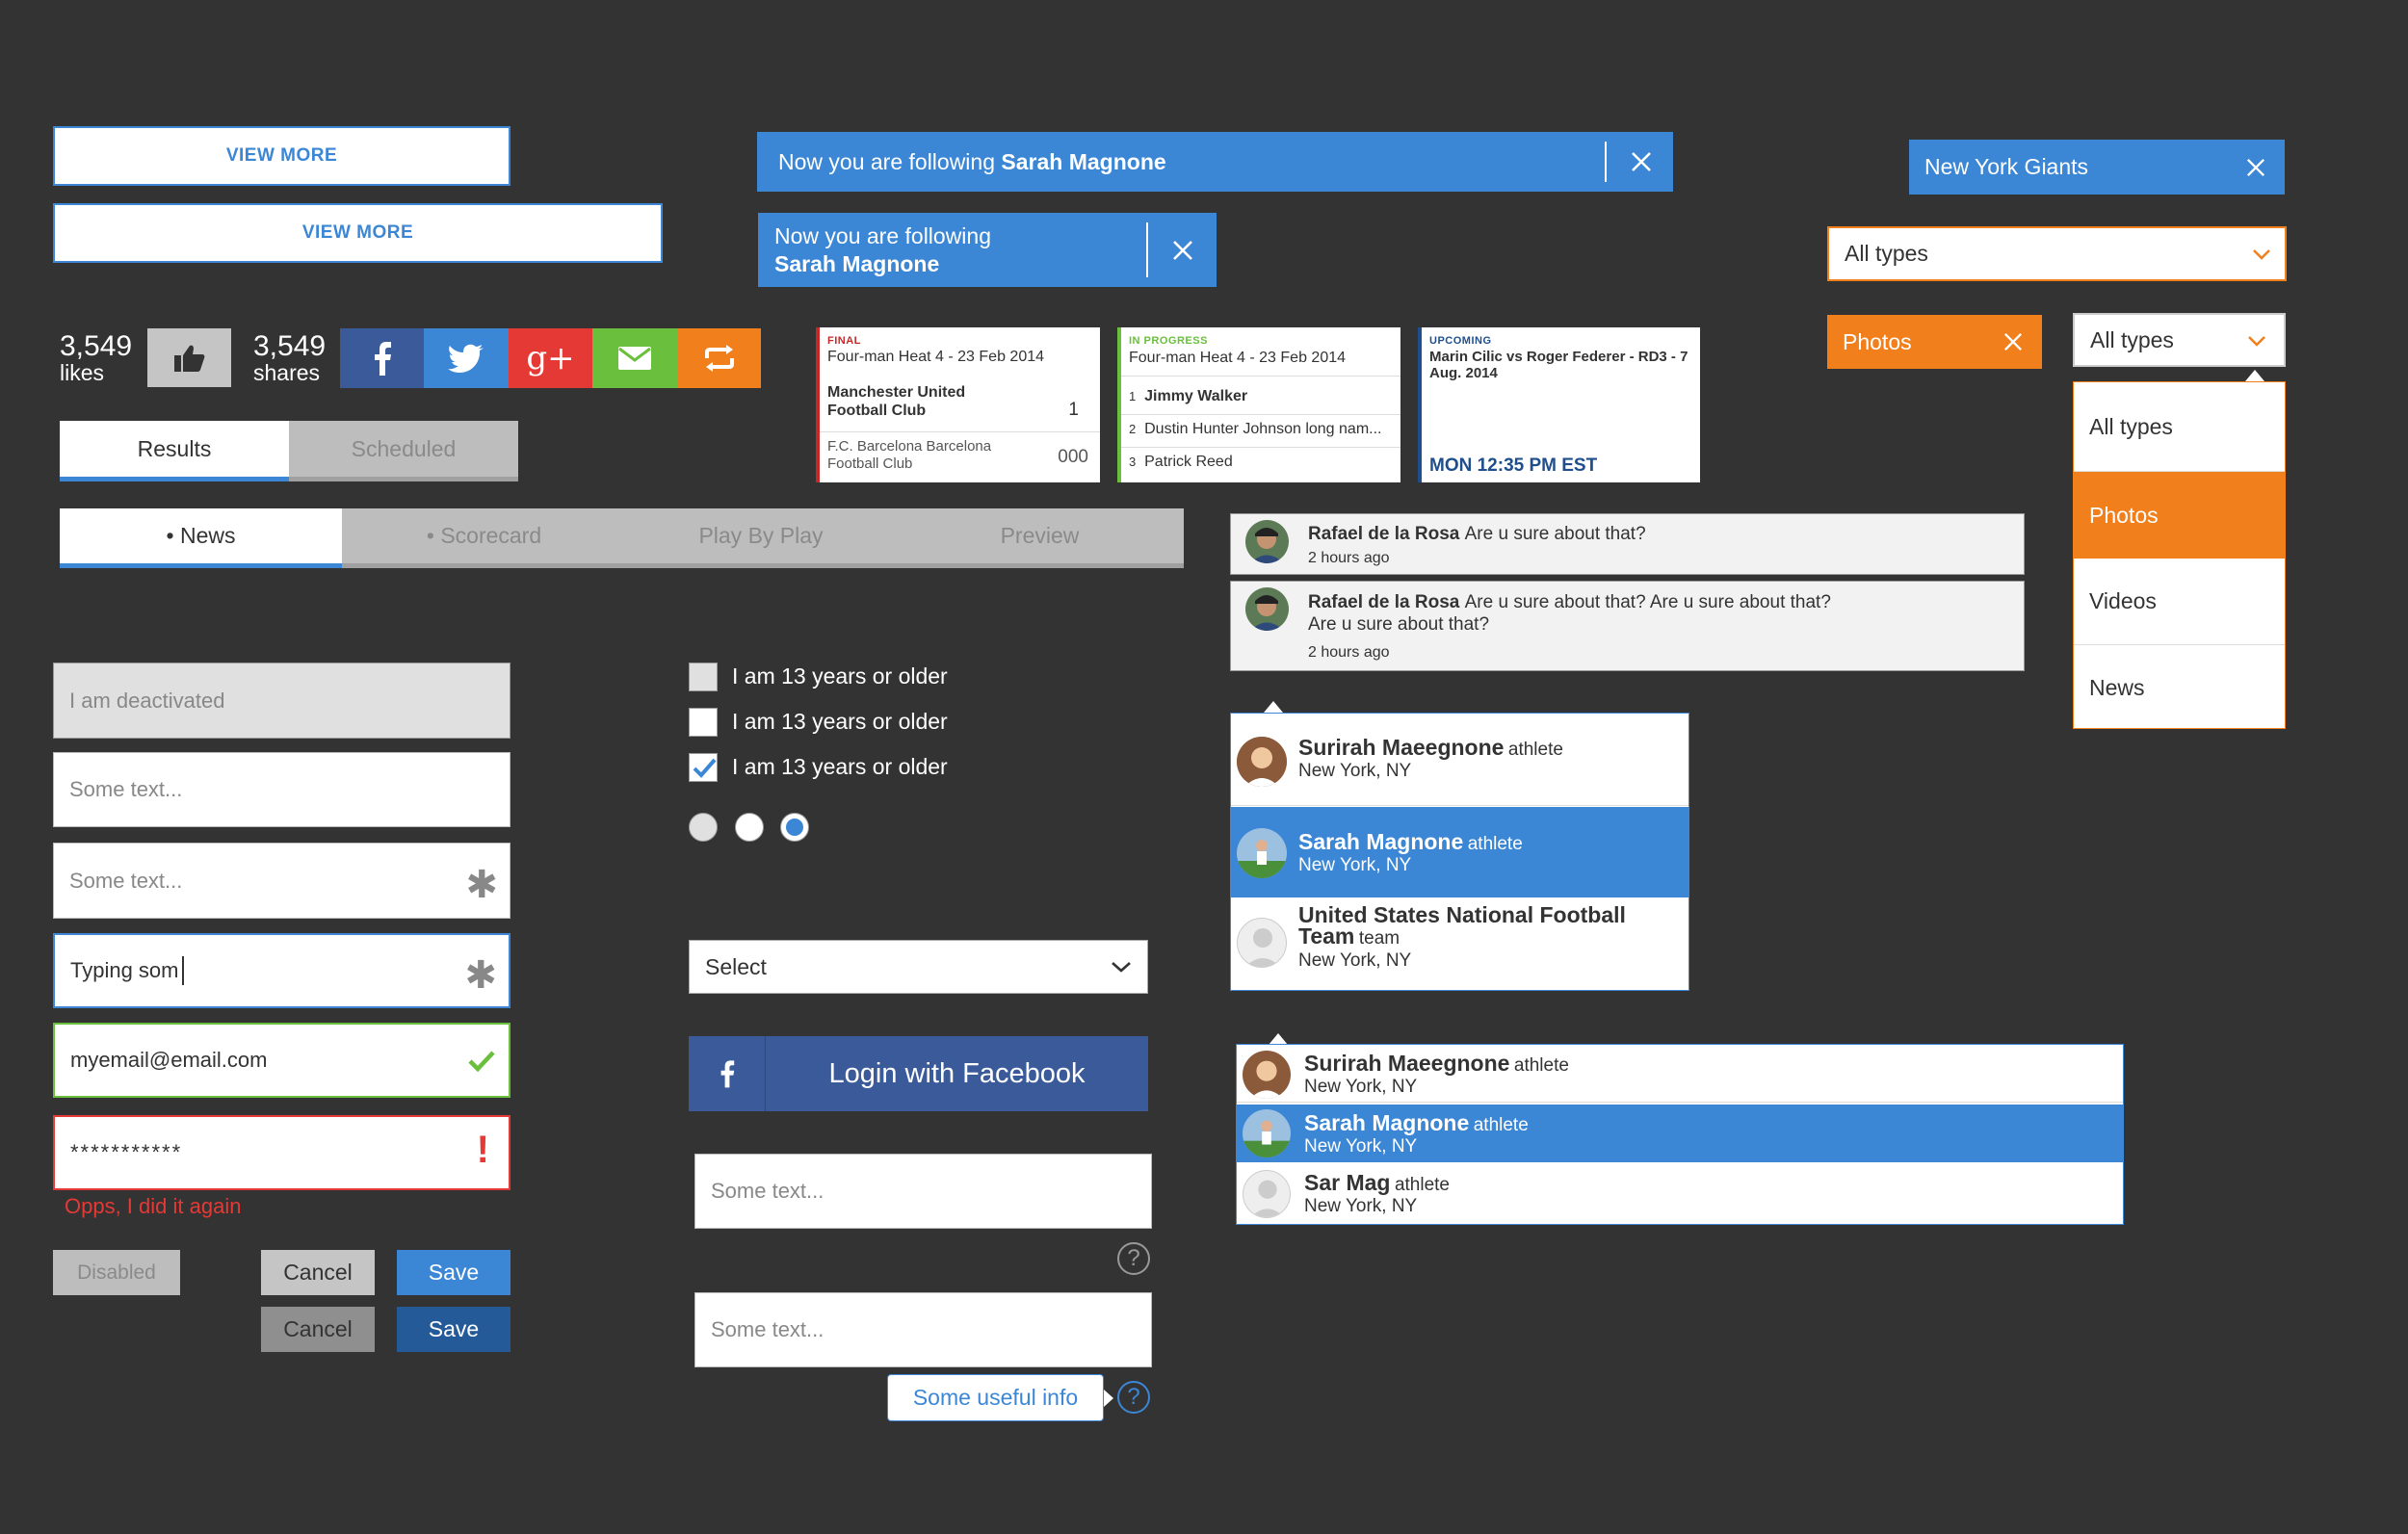  What do you see at coordinates (703, 677) in the screenshot?
I see `checkbox-disabled` at bounding box center [703, 677].